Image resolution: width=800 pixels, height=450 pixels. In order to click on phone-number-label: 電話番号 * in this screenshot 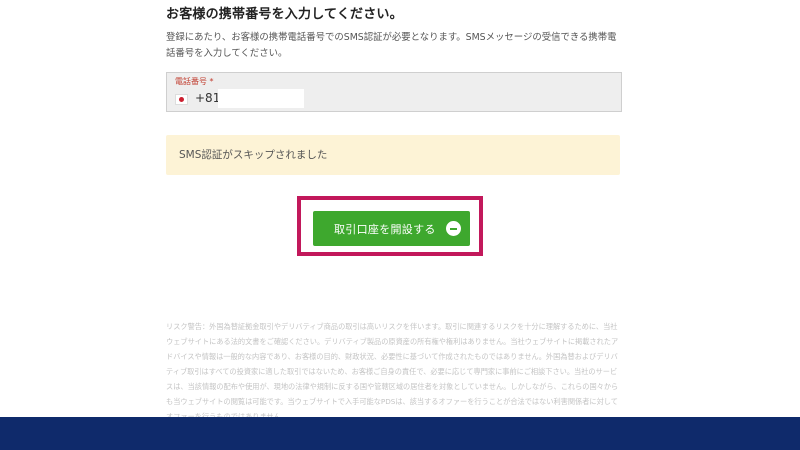, I will do `click(194, 81)`.